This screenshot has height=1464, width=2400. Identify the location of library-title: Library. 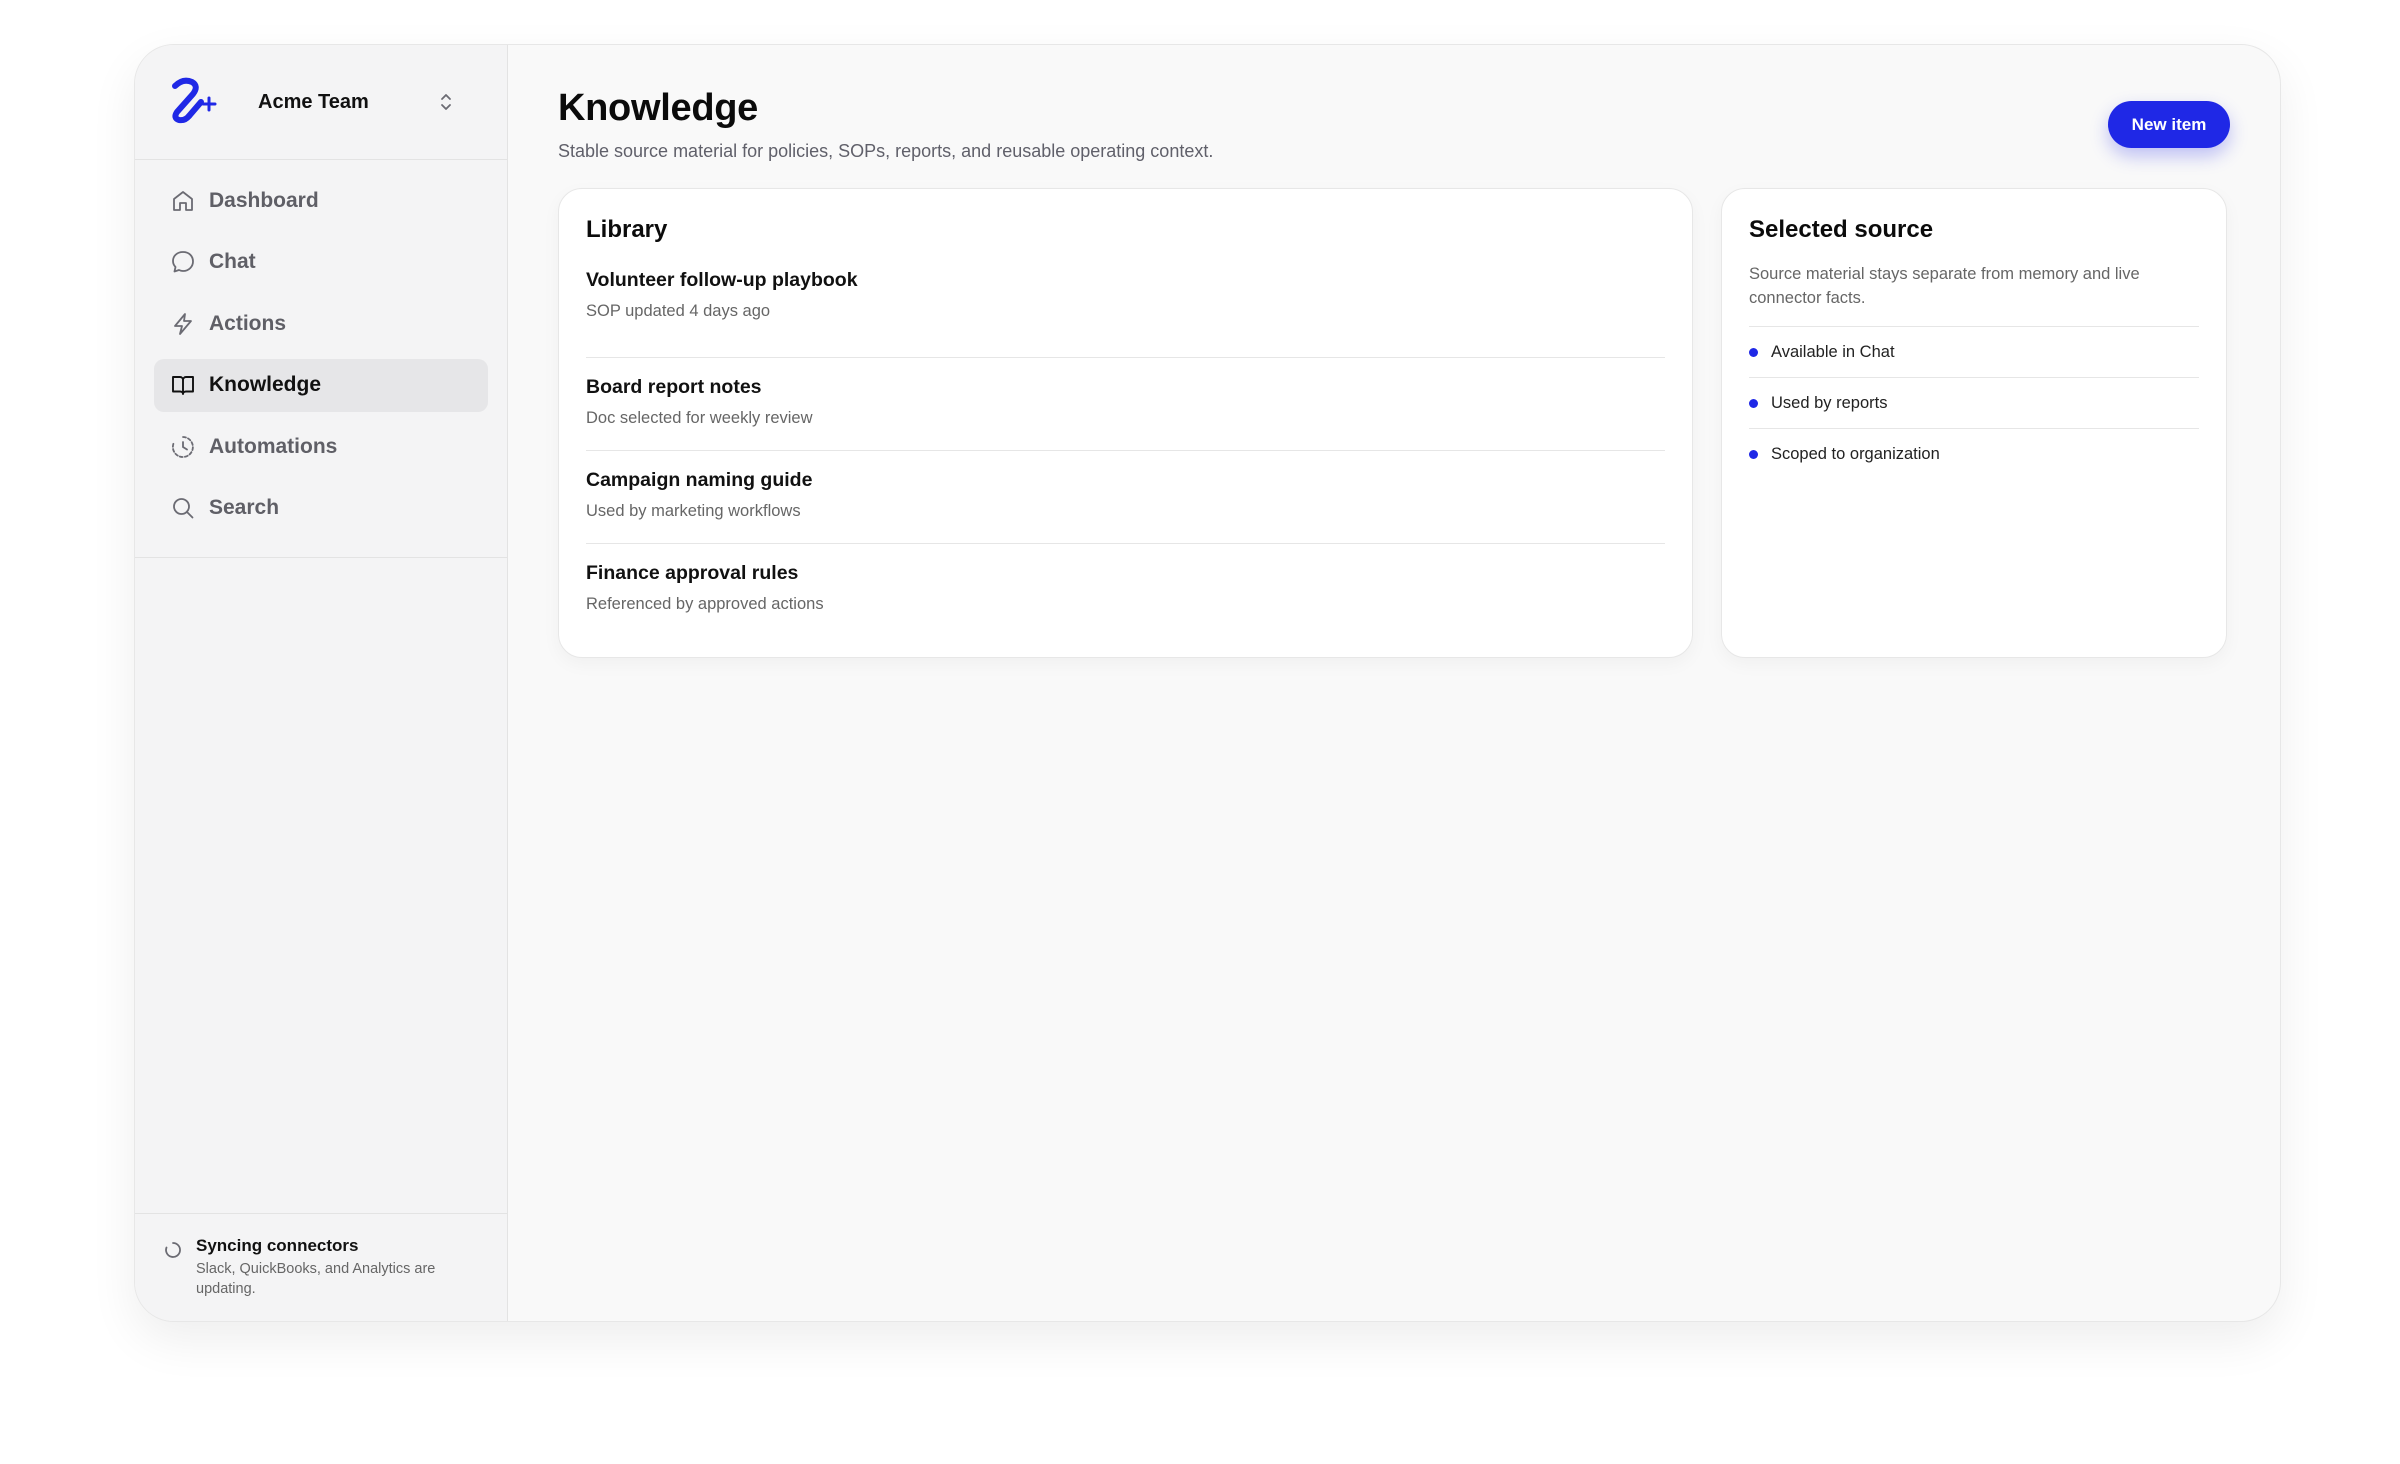
(627, 229).